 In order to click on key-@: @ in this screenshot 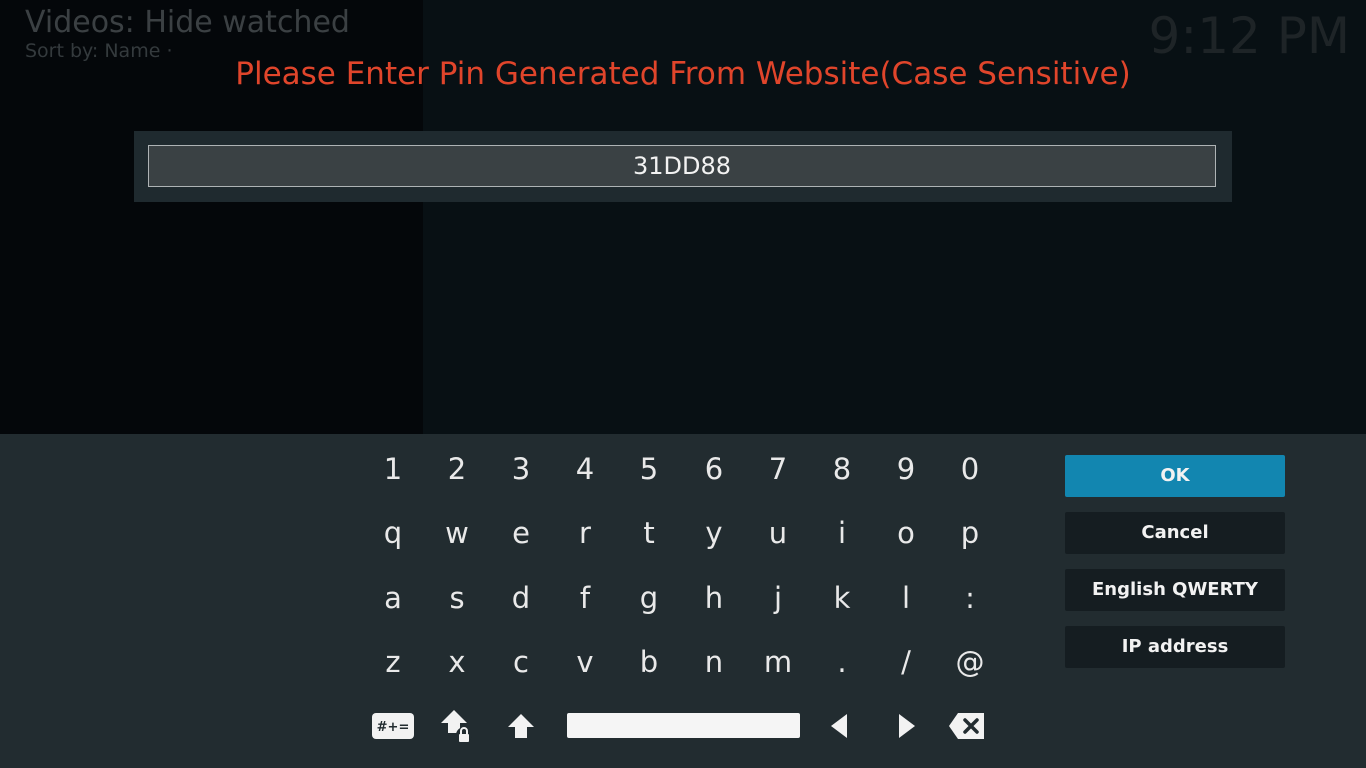, I will do `click(970, 662)`.